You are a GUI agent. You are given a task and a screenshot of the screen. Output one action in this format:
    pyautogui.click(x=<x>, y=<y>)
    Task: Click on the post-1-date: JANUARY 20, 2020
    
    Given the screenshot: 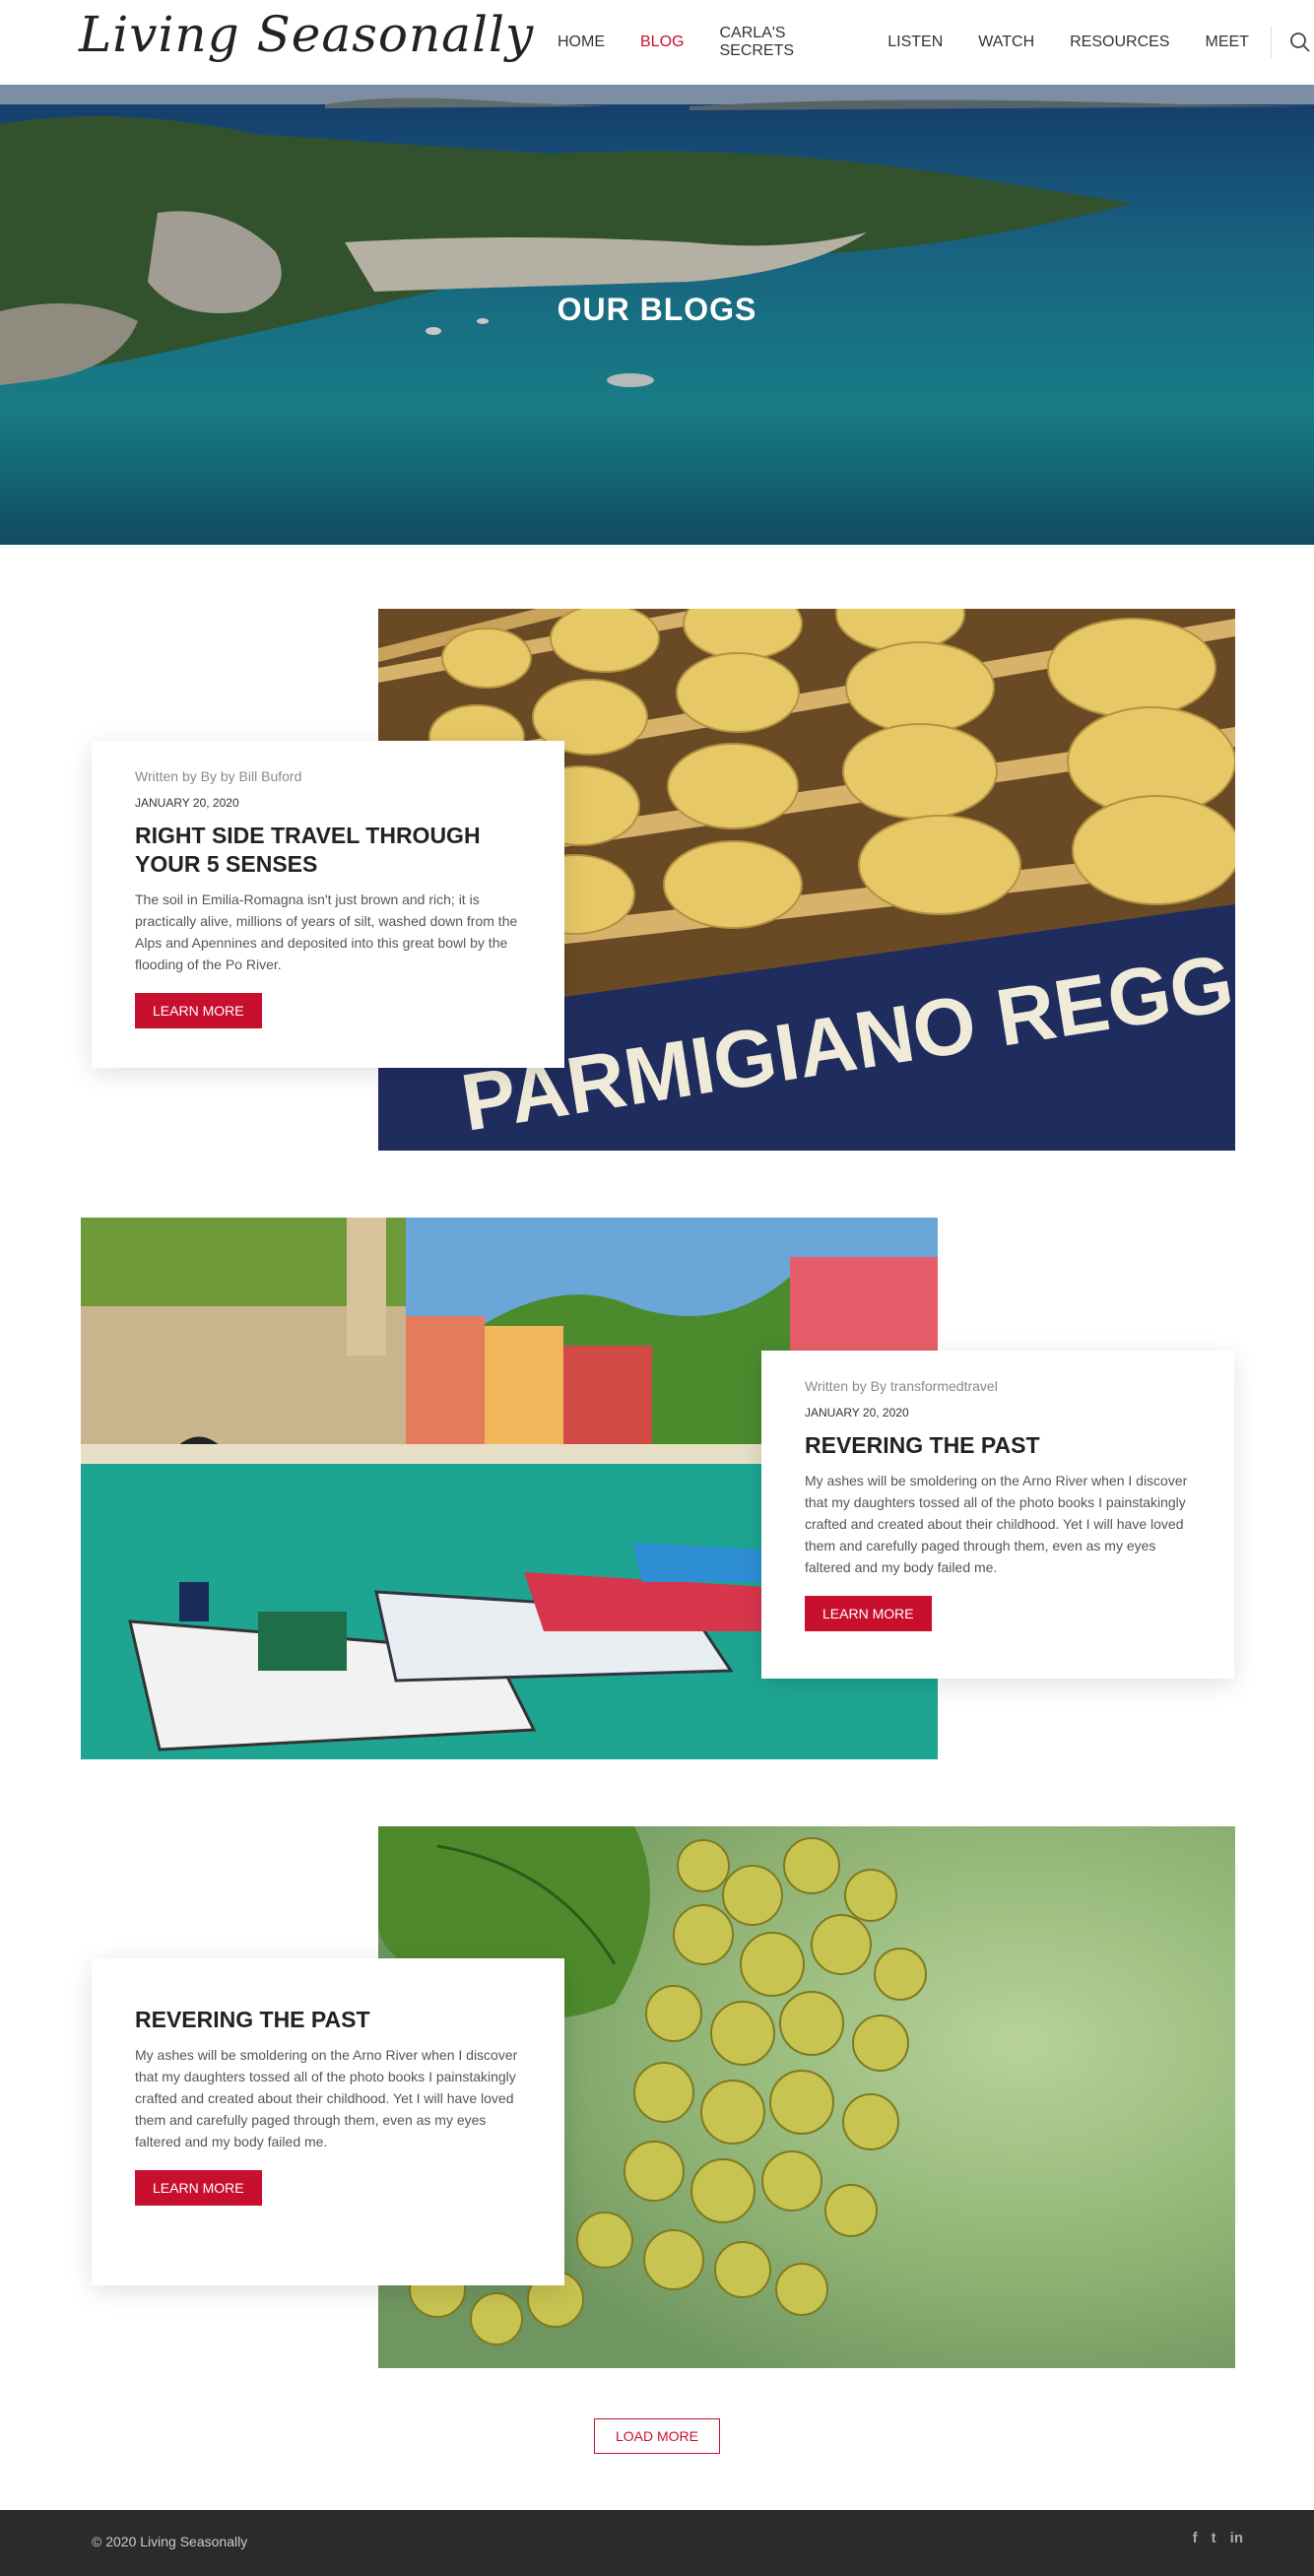 What is the action you would take?
    pyautogui.click(x=187, y=803)
    